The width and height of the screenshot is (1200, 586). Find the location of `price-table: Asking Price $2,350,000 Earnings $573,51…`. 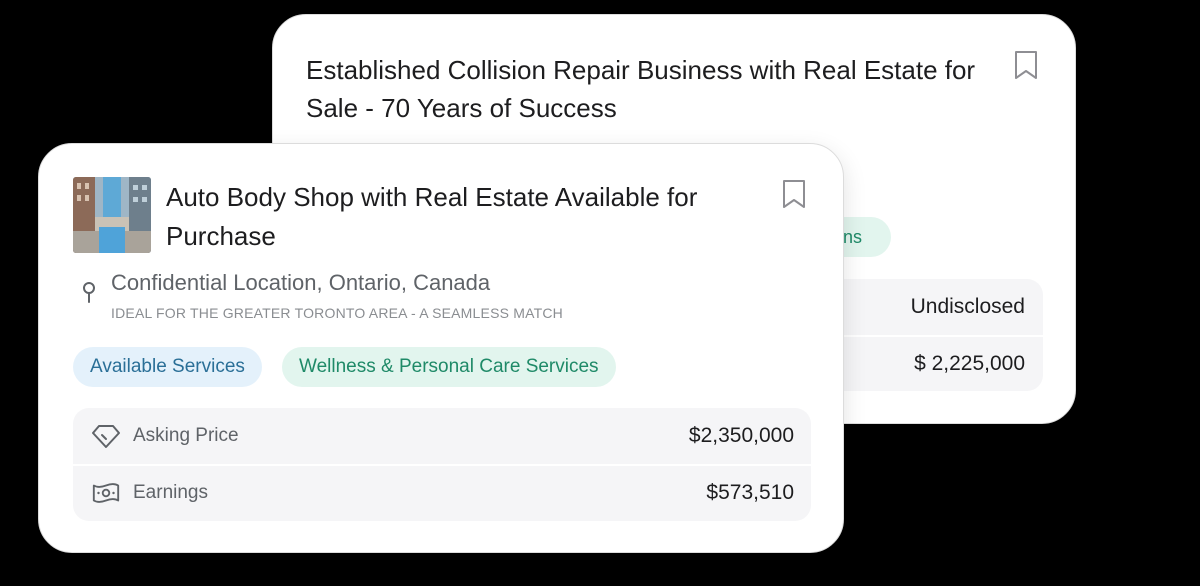

price-table: Asking Price $2,350,000 Earnings $573,51… is located at coordinates (442, 464).